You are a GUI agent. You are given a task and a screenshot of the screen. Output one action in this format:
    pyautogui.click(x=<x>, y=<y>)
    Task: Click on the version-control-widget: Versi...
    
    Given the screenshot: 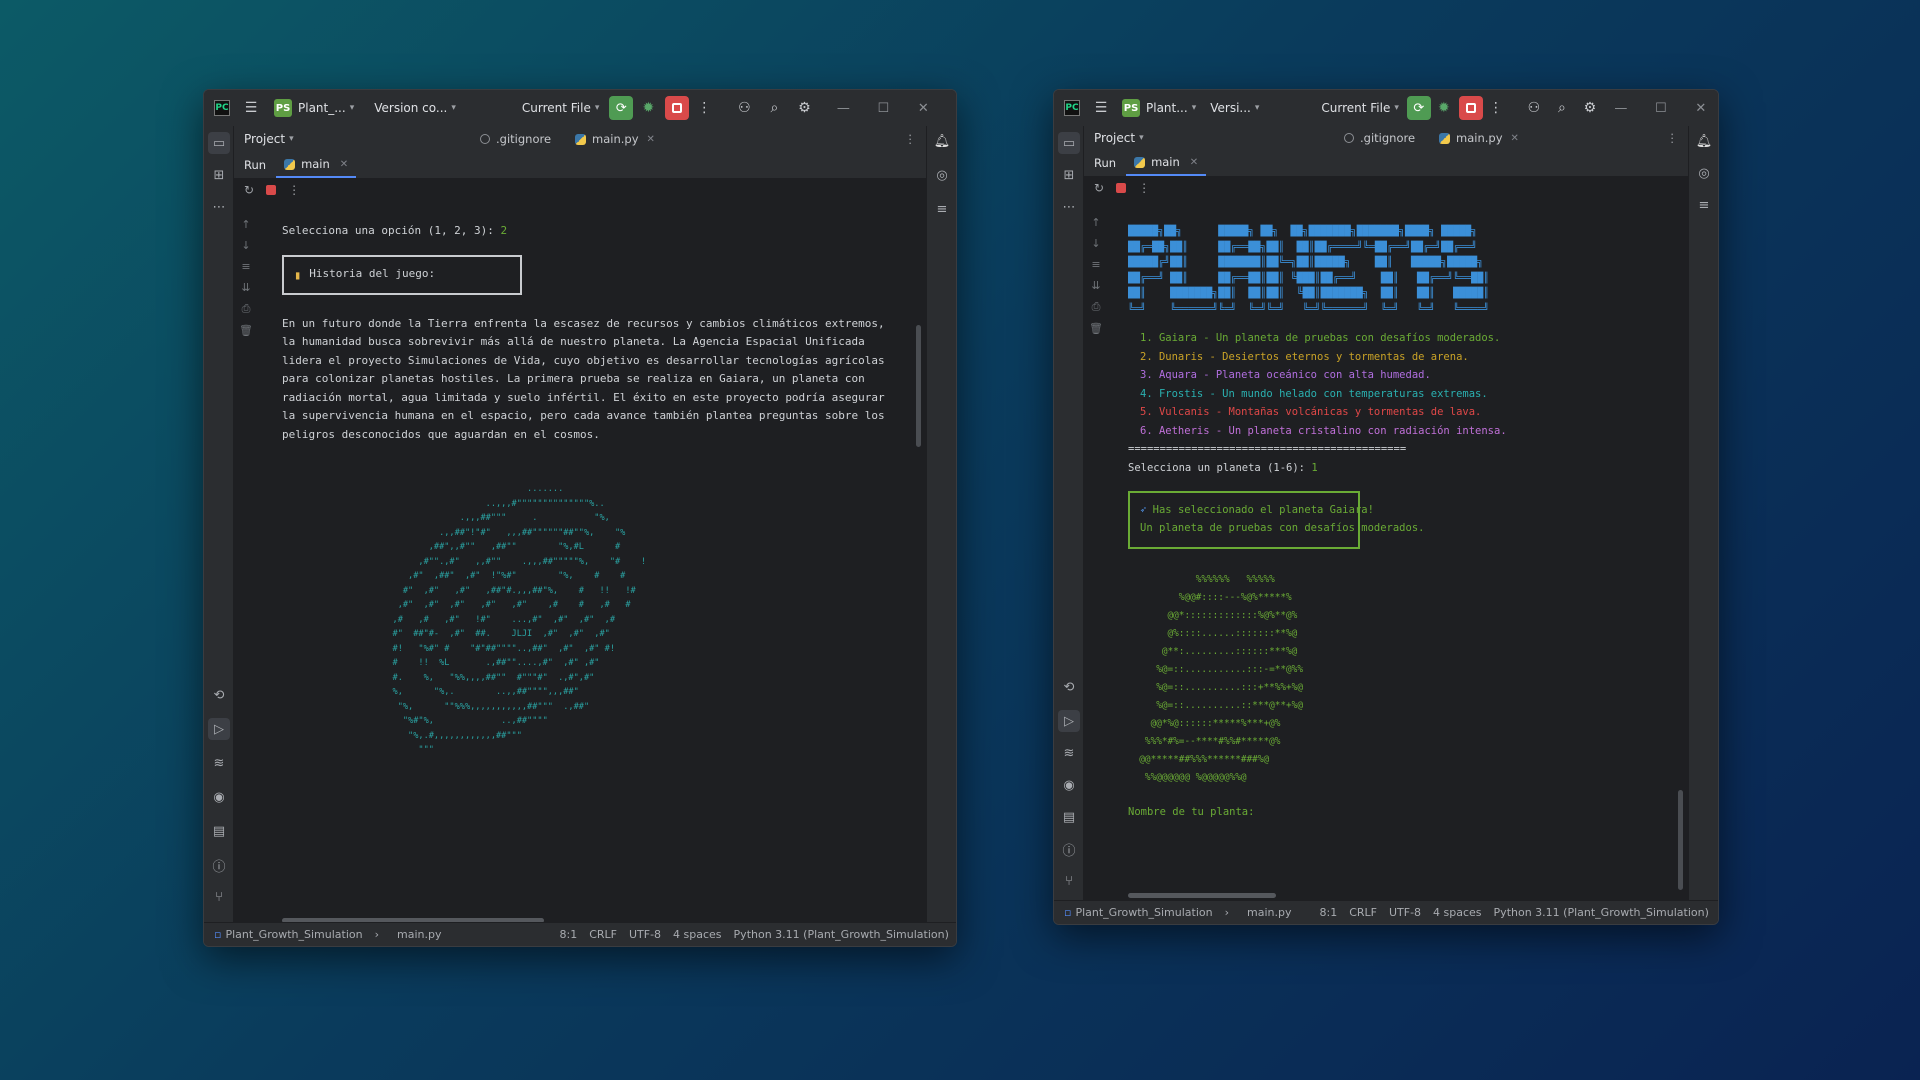 What is the action you would take?
    pyautogui.click(x=1230, y=108)
    